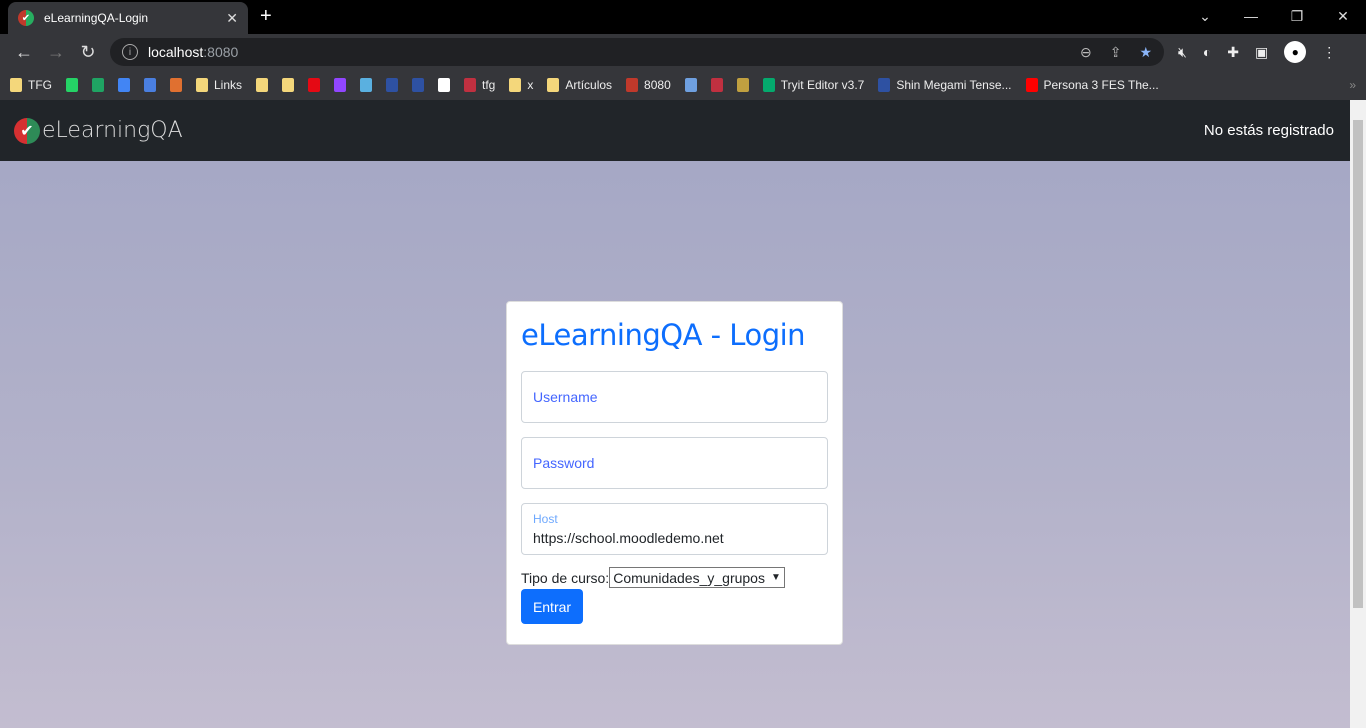 This screenshot has height=728, width=1366. I want to click on address-bar: i localhost:8080 ⊖ ⇪ ★, so click(637, 52).